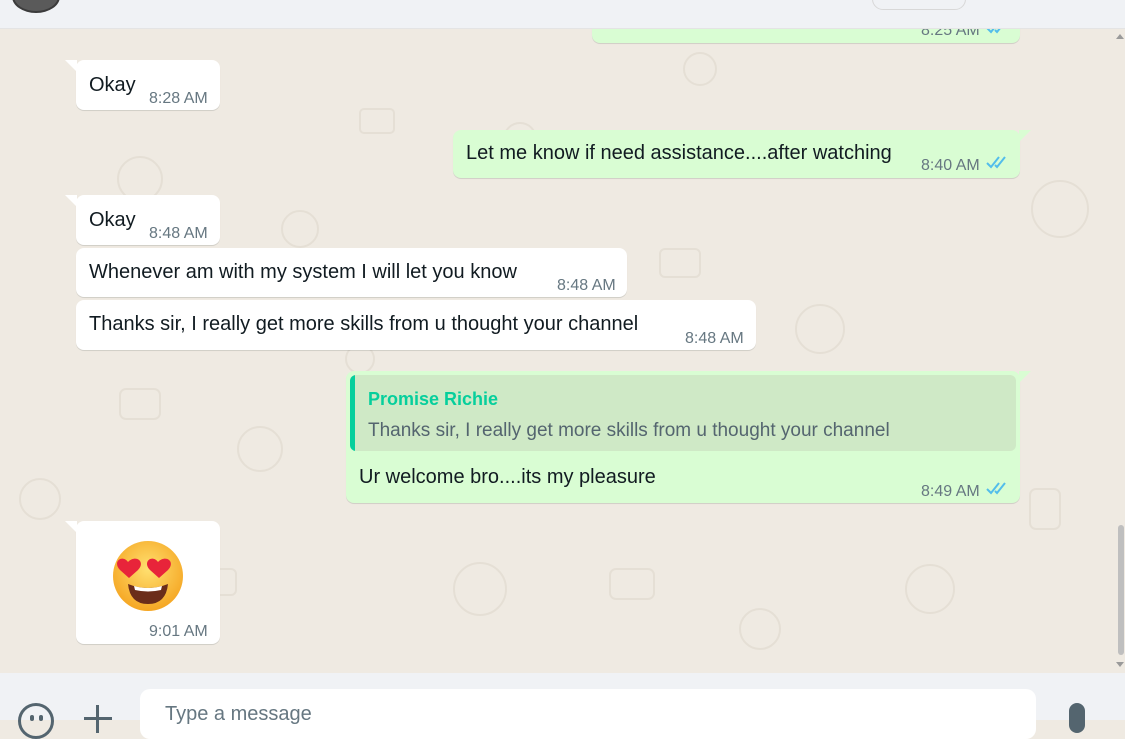 Image resolution: width=1125 pixels, height=739 pixels. Describe the element at coordinates (950, 34) in the screenshot. I see `message-time: 8:25 AM` at that location.